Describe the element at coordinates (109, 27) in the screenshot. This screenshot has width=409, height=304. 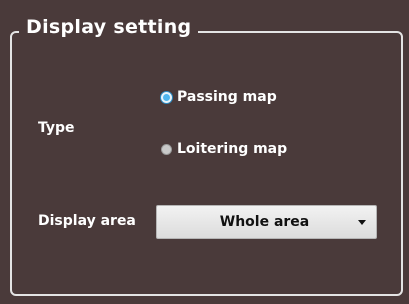
I see `panel-title: Display setting` at that location.